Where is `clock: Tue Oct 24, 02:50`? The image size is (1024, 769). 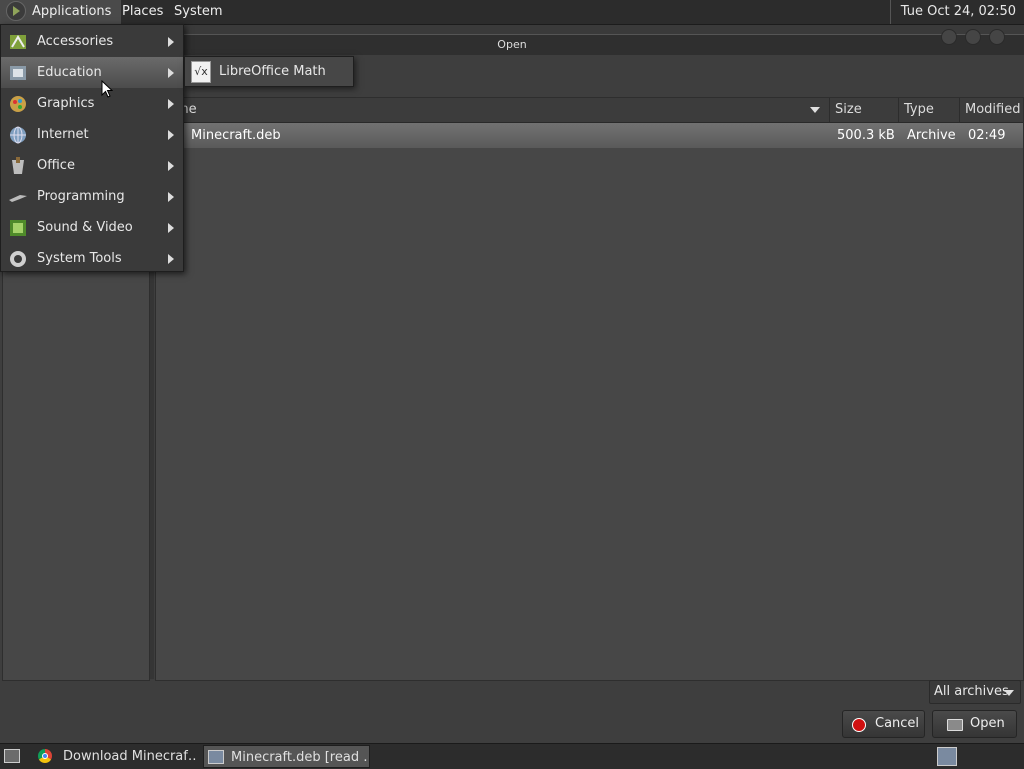
clock: Tue Oct 24, 02:50 is located at coordinates (956, 12).